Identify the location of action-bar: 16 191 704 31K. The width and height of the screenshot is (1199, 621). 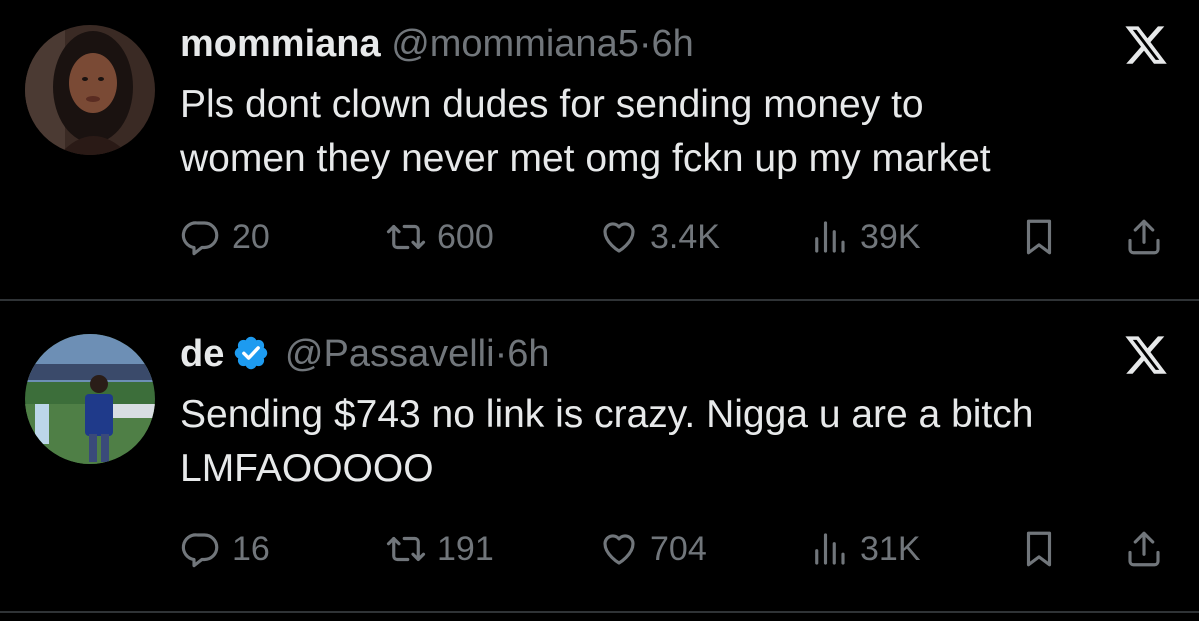
(675, 549).